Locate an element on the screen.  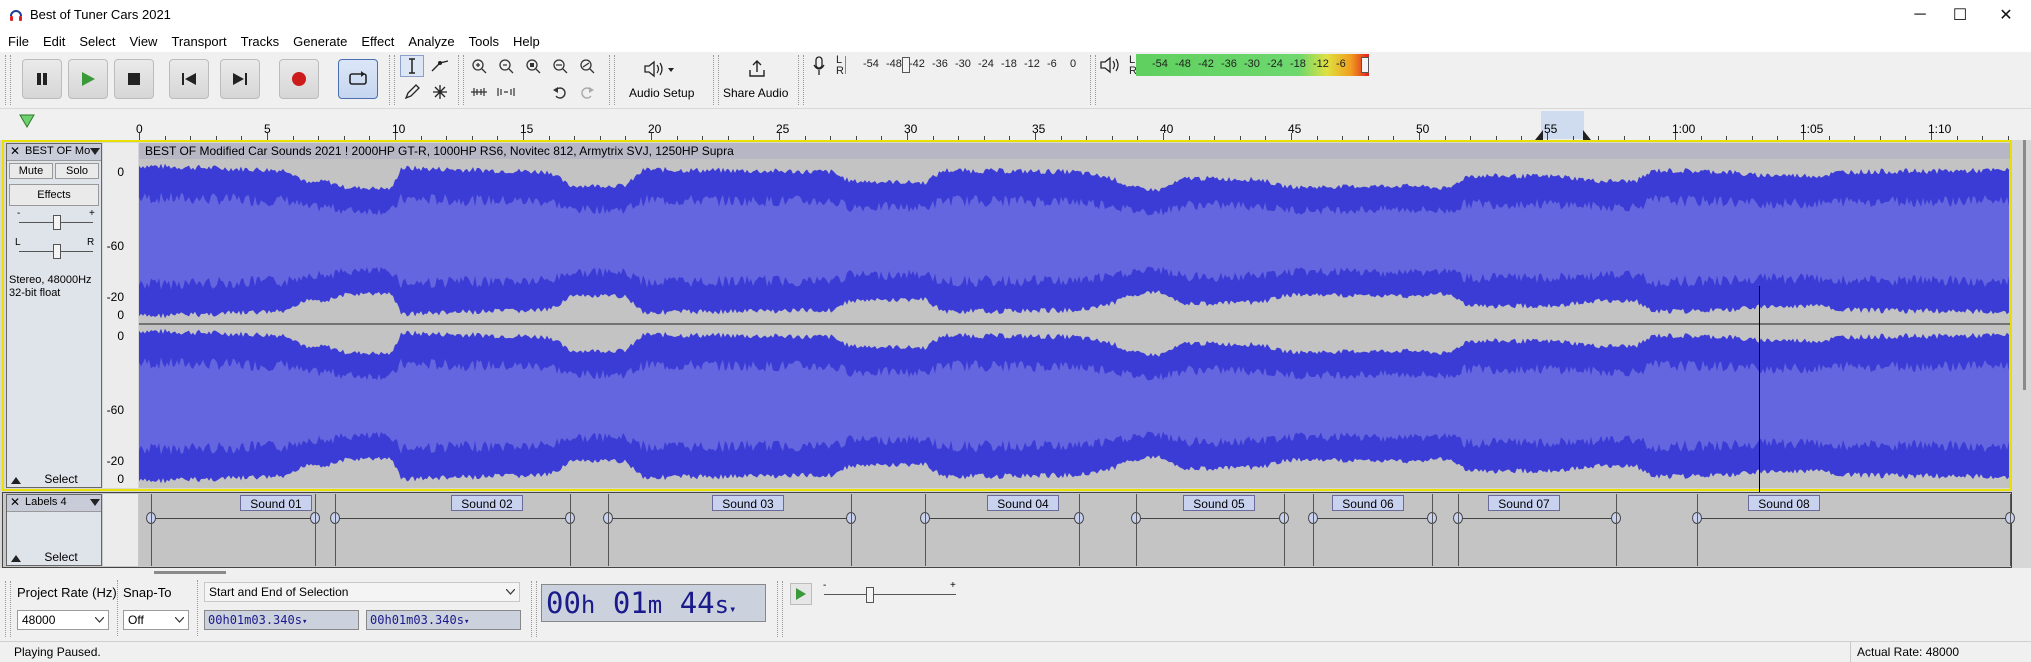
zoom-out-button is located at coordinates (506, 66).